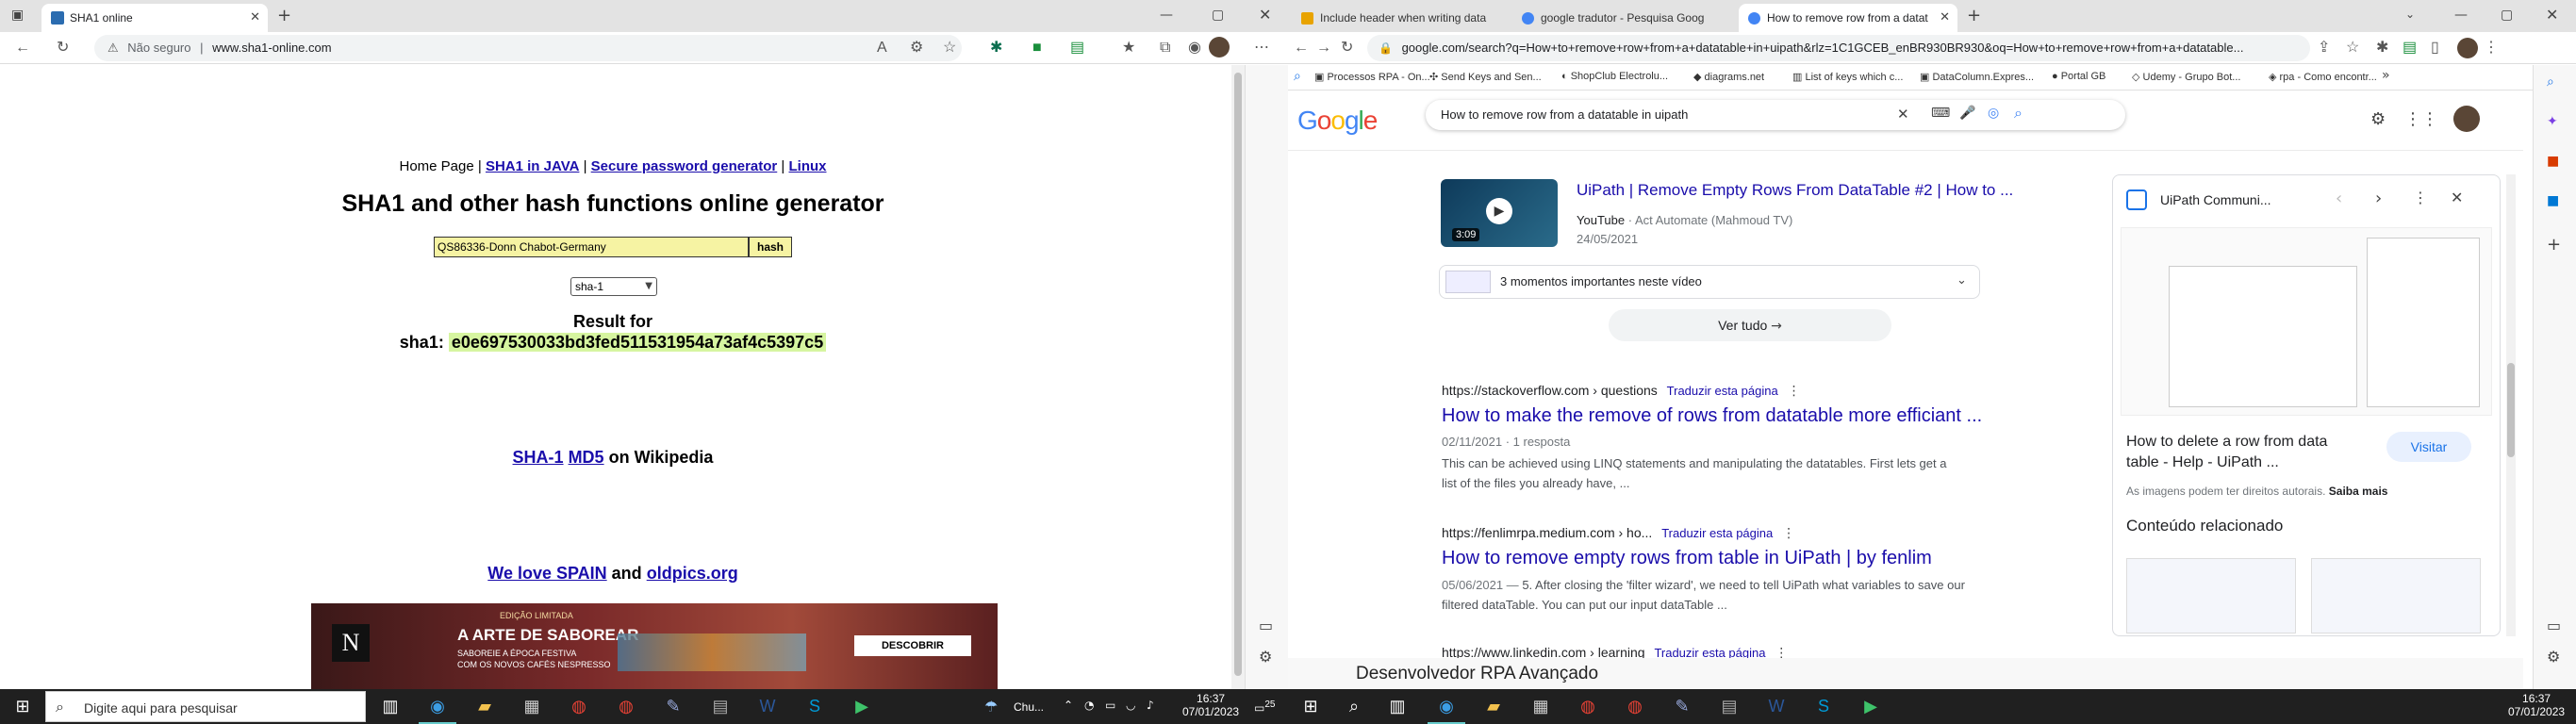 This screenshot has width=2576, height=724. What do you see at coordinates (1198, 48) in the screenshot?
I see `profile-icon-small: ◉` at bounding box center [1198, 48].